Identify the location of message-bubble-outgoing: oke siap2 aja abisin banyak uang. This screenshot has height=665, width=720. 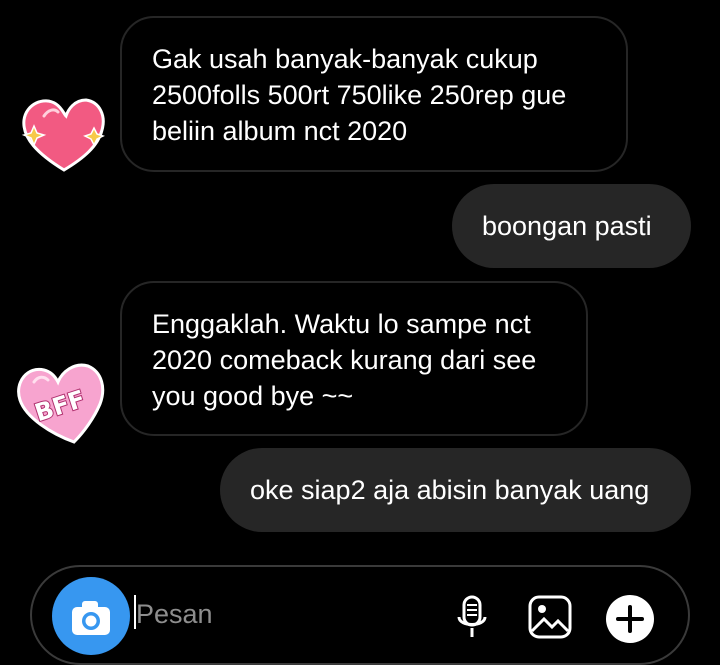
(455, 490).